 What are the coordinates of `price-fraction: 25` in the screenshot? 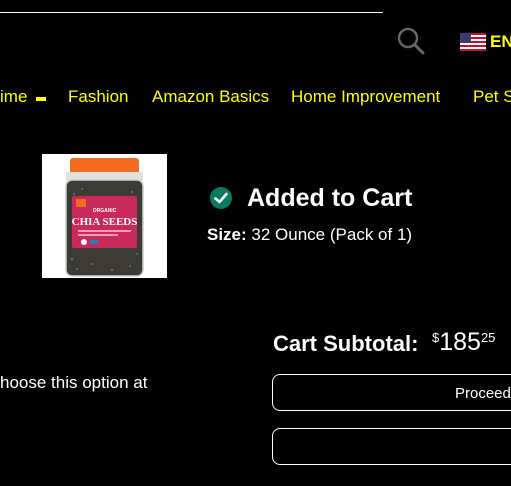 It's located at (488, 337).